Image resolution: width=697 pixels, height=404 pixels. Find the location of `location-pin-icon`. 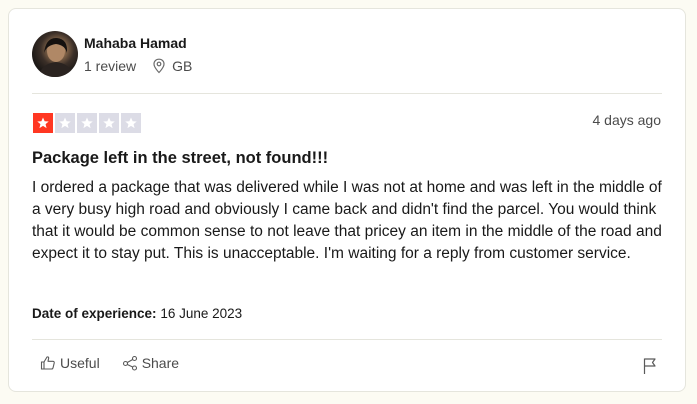

location-pin-icon is located at coordinates (159, 66).